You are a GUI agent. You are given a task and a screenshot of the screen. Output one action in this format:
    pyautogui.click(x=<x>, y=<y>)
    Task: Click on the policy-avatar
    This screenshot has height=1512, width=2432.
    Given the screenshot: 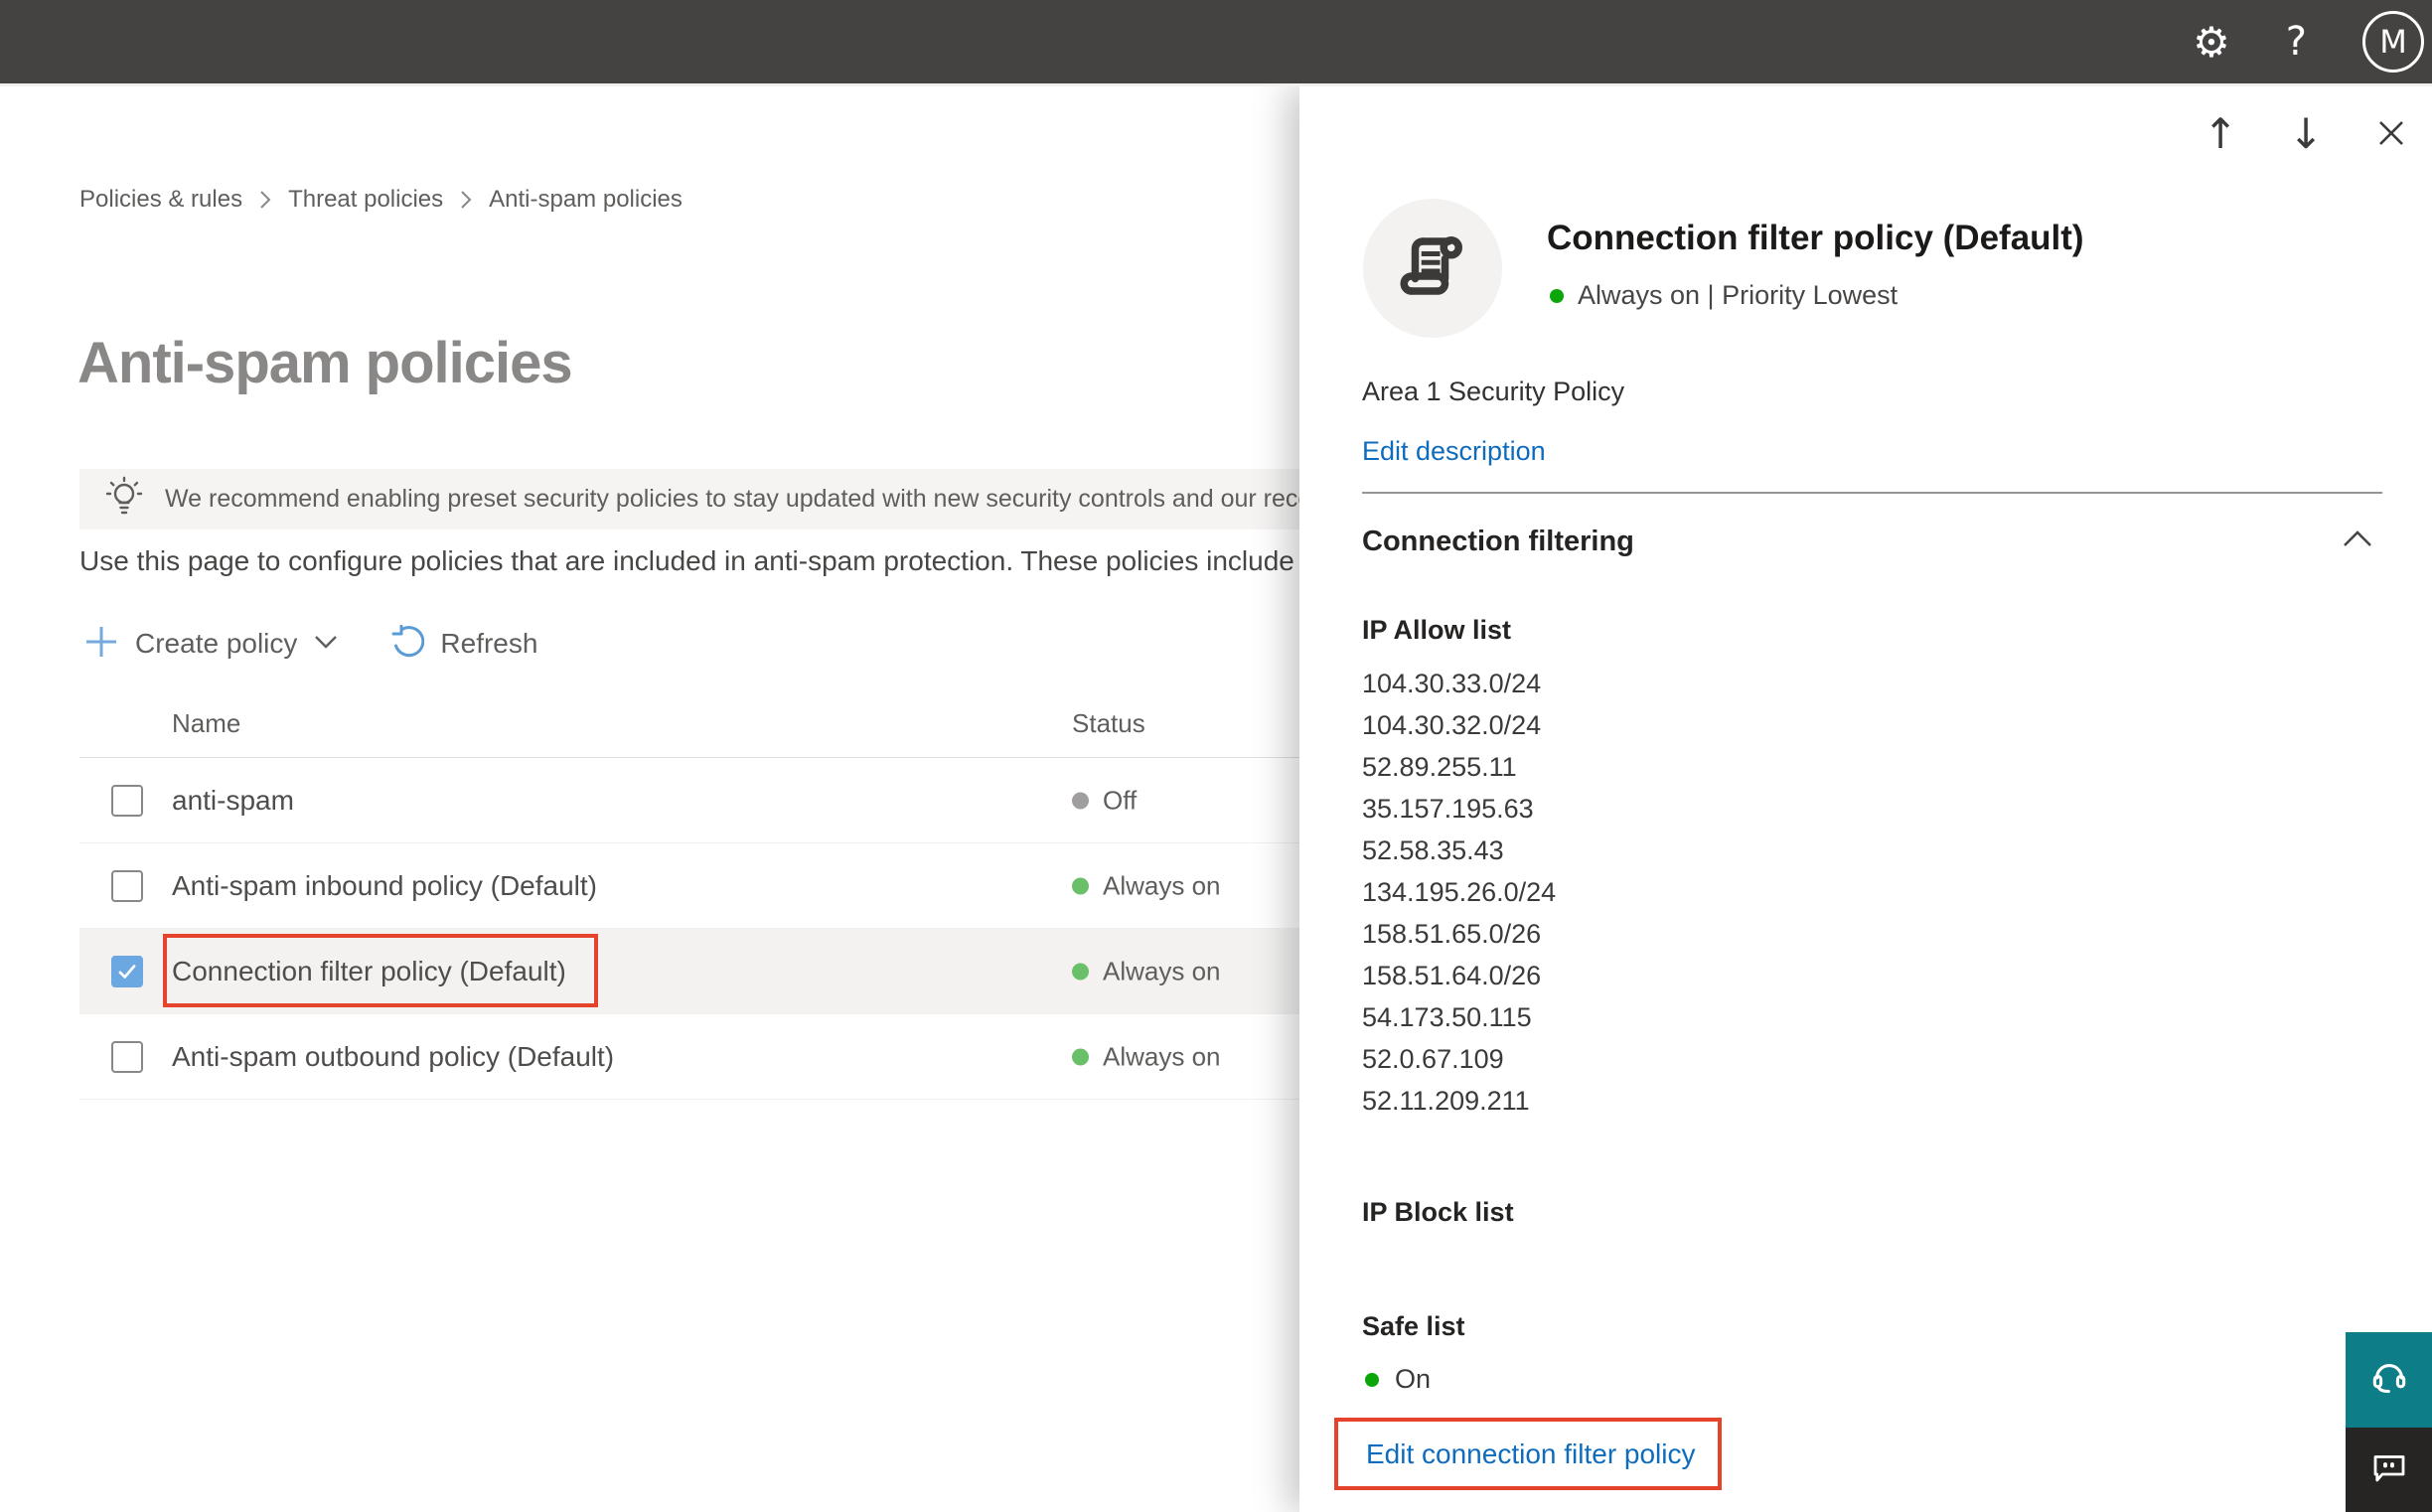 What is the action you would take?
    pyautogui.click(x=1432, y=268)
    